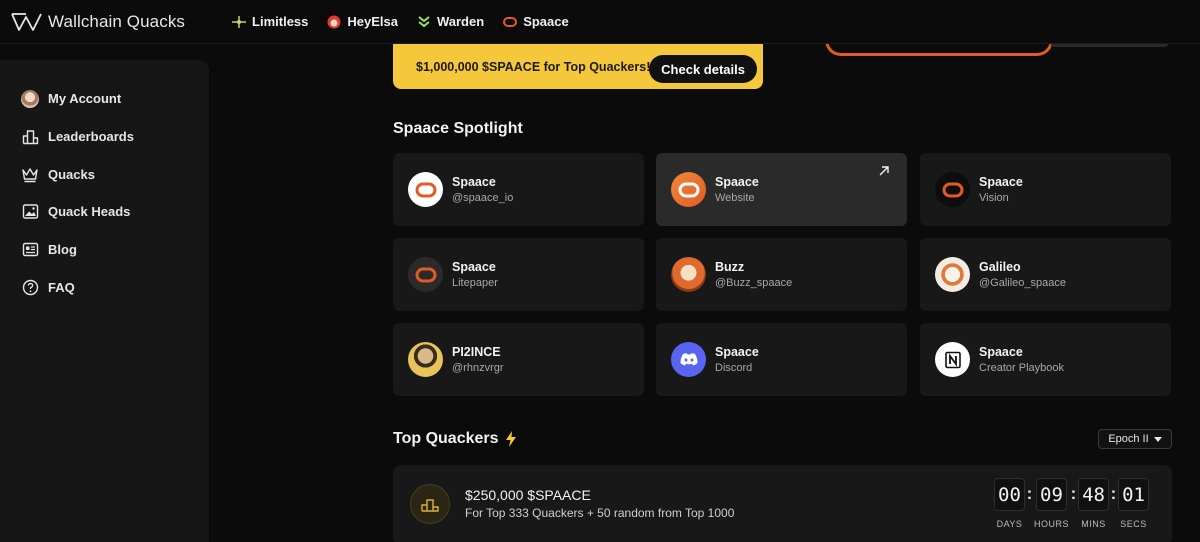 Image resolution: width=1200 pixels, height=542 pixels. I want to click on sidebar-item-label: Blog, so click(62, 250).